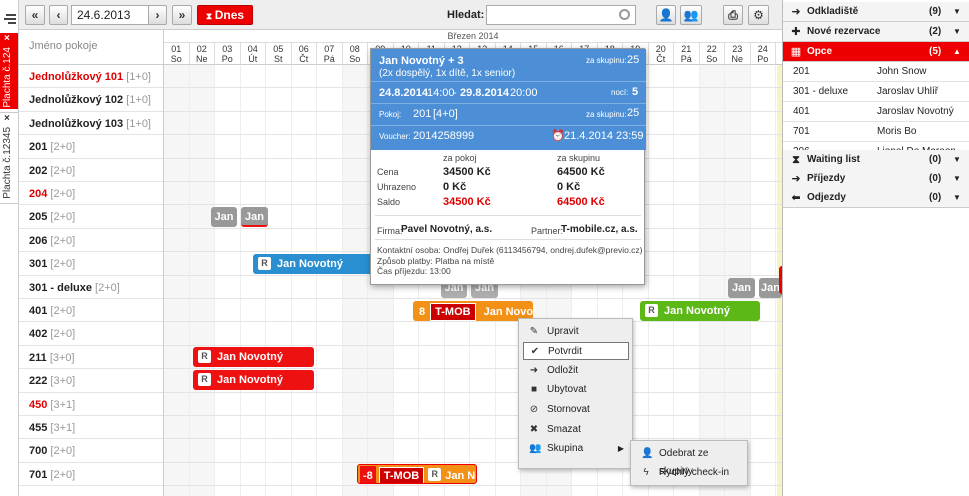  I want to click on room-name: Jednolůžkový 102 [1+0], so click(90, 100).